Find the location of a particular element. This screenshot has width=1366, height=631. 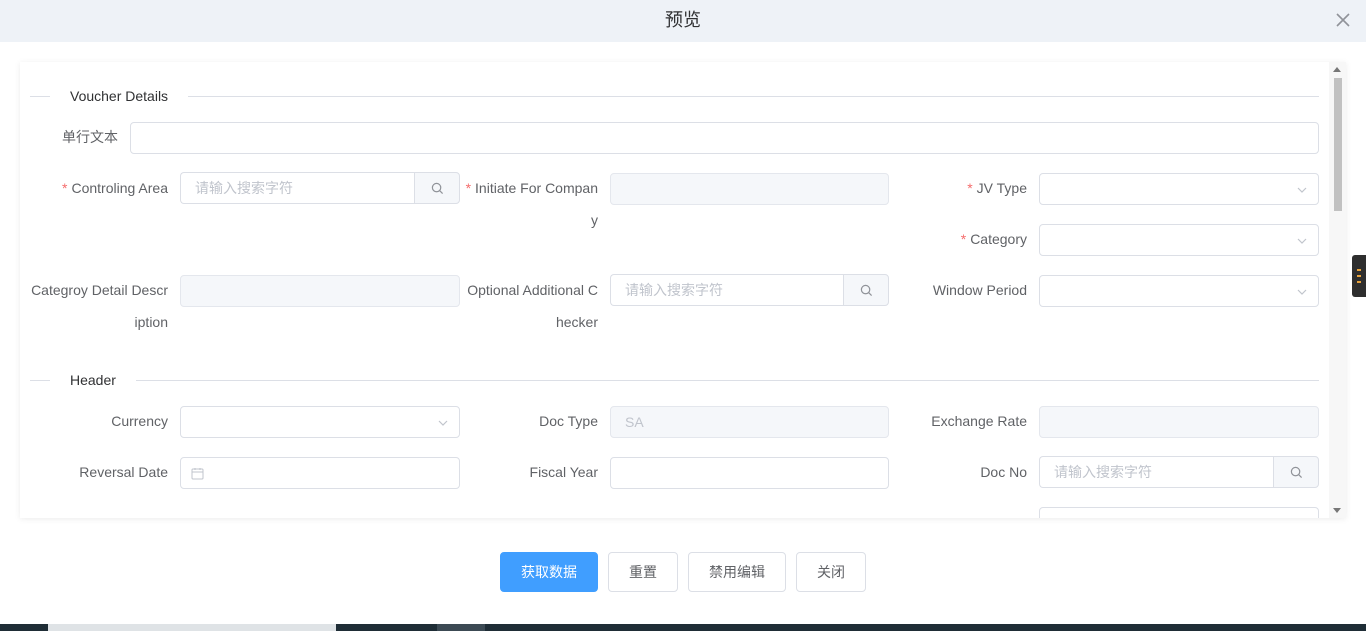

category-detail-input is located at coordinates (320, 291).